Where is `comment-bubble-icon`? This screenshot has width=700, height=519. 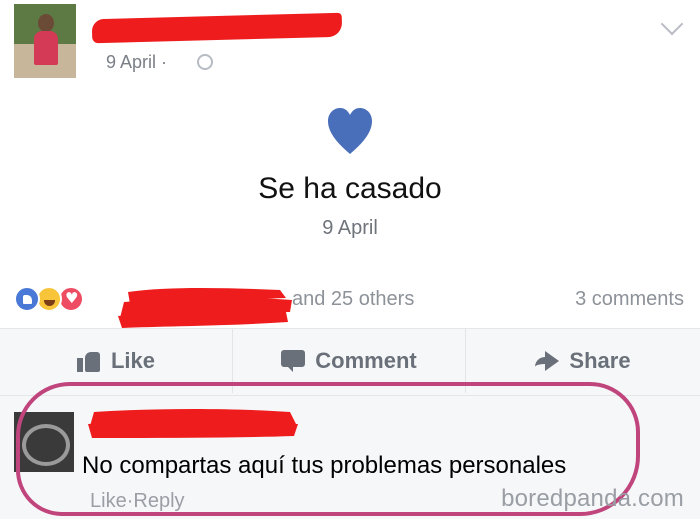 comment-bubble-icon is located at coordinates (293, 361).